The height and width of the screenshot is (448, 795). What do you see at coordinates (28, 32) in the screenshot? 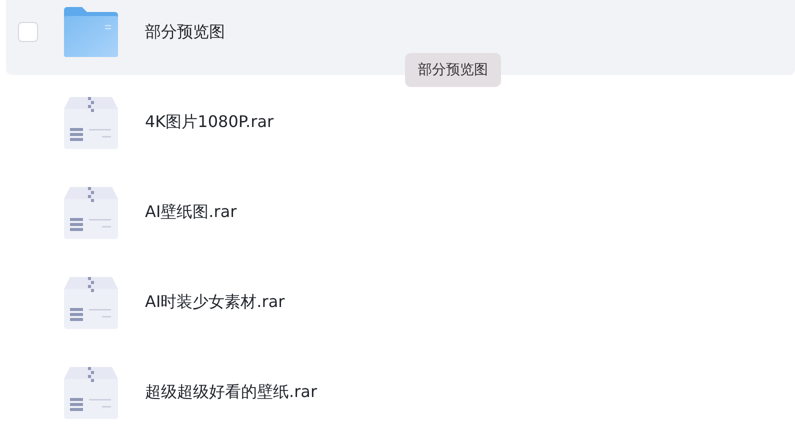
I see `checkbox` at bounding box center [28, 32].